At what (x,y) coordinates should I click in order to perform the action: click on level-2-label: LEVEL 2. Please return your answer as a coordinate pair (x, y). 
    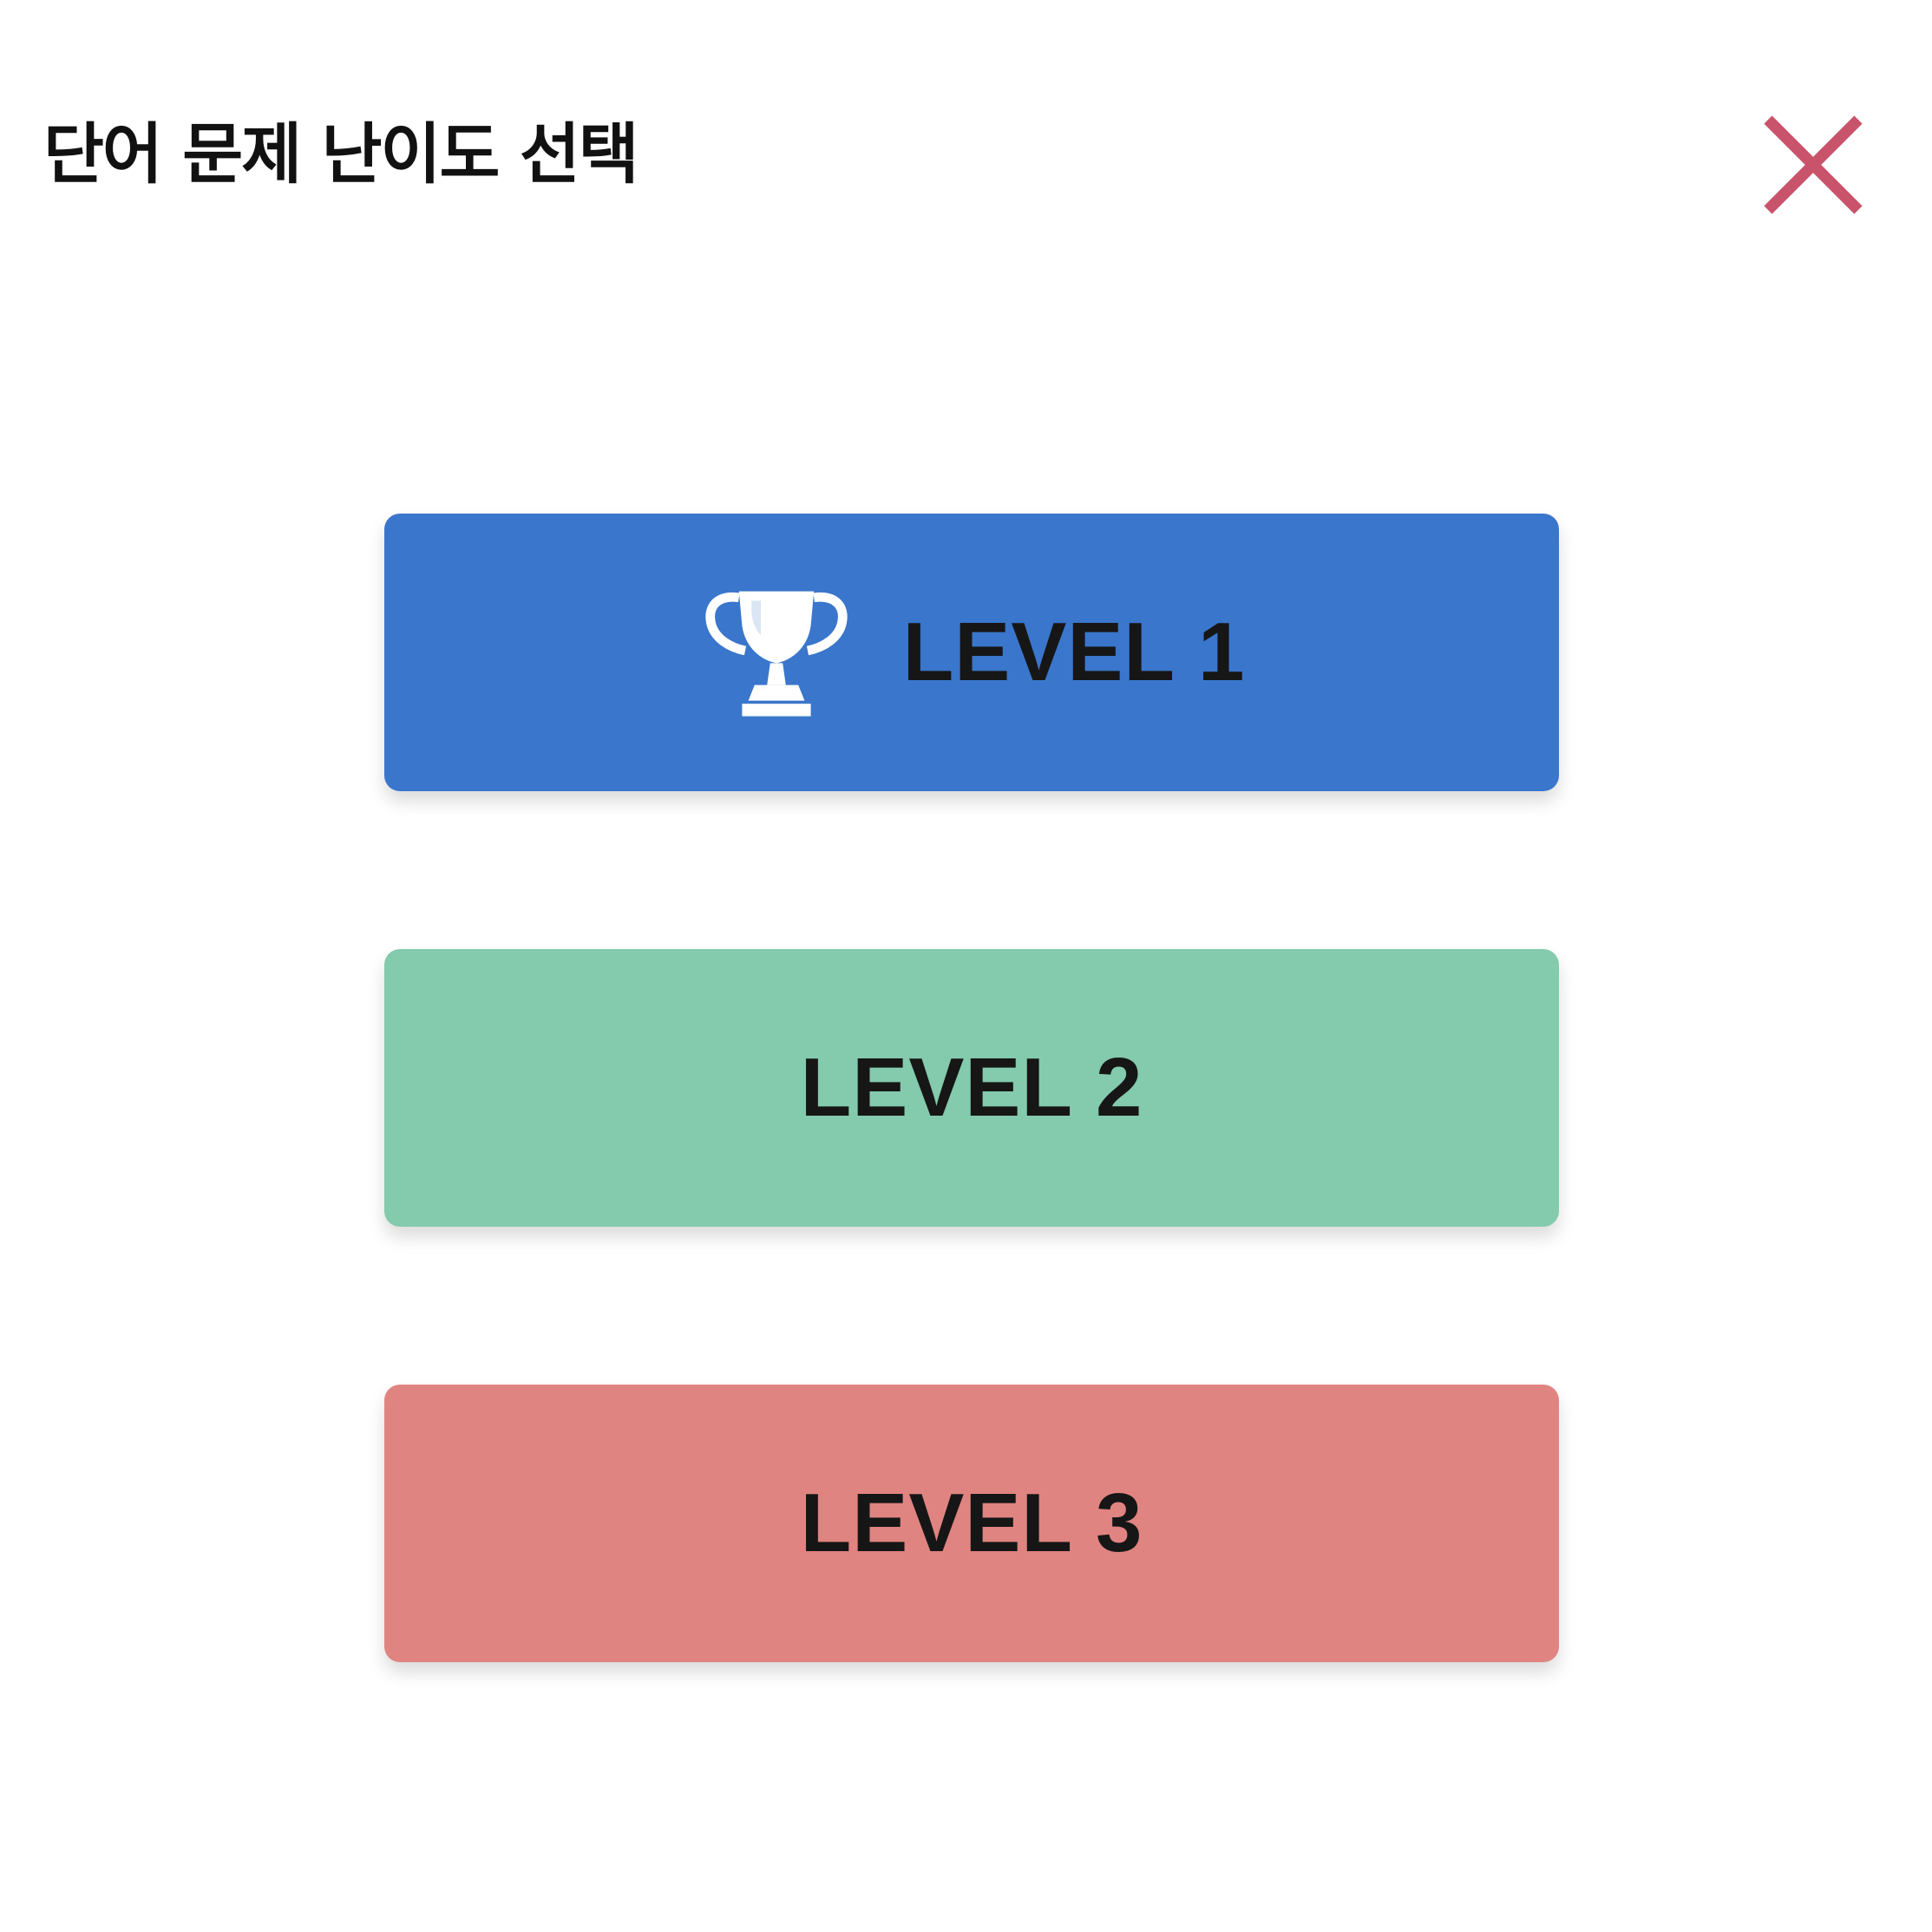
    Looking at the image, I should click on (972, 1087).